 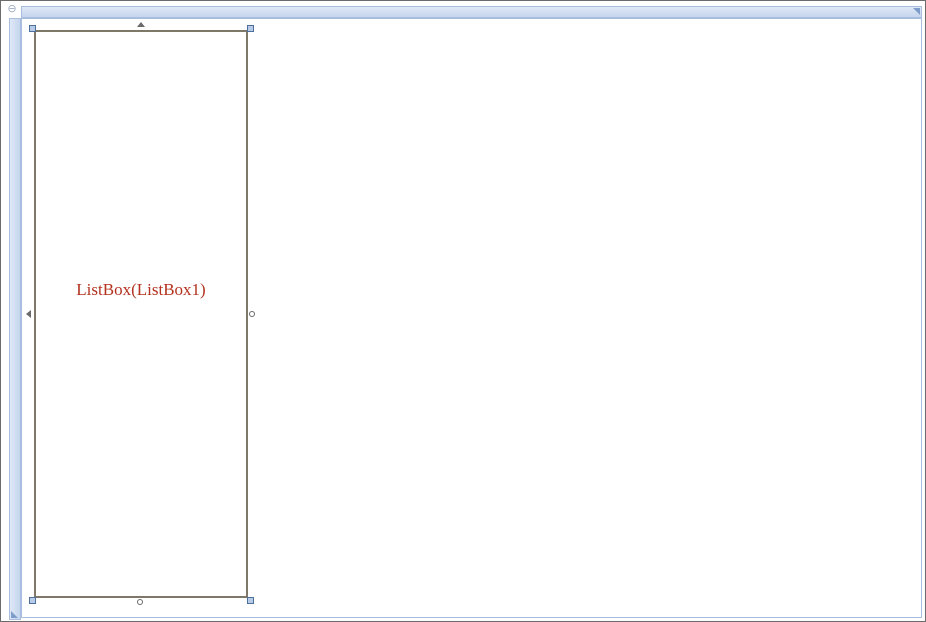 What do you see at coordinates (141, 24) in the screenshot?
I see `anchor-top-arrow-icon` at bounding box center [141, 24].